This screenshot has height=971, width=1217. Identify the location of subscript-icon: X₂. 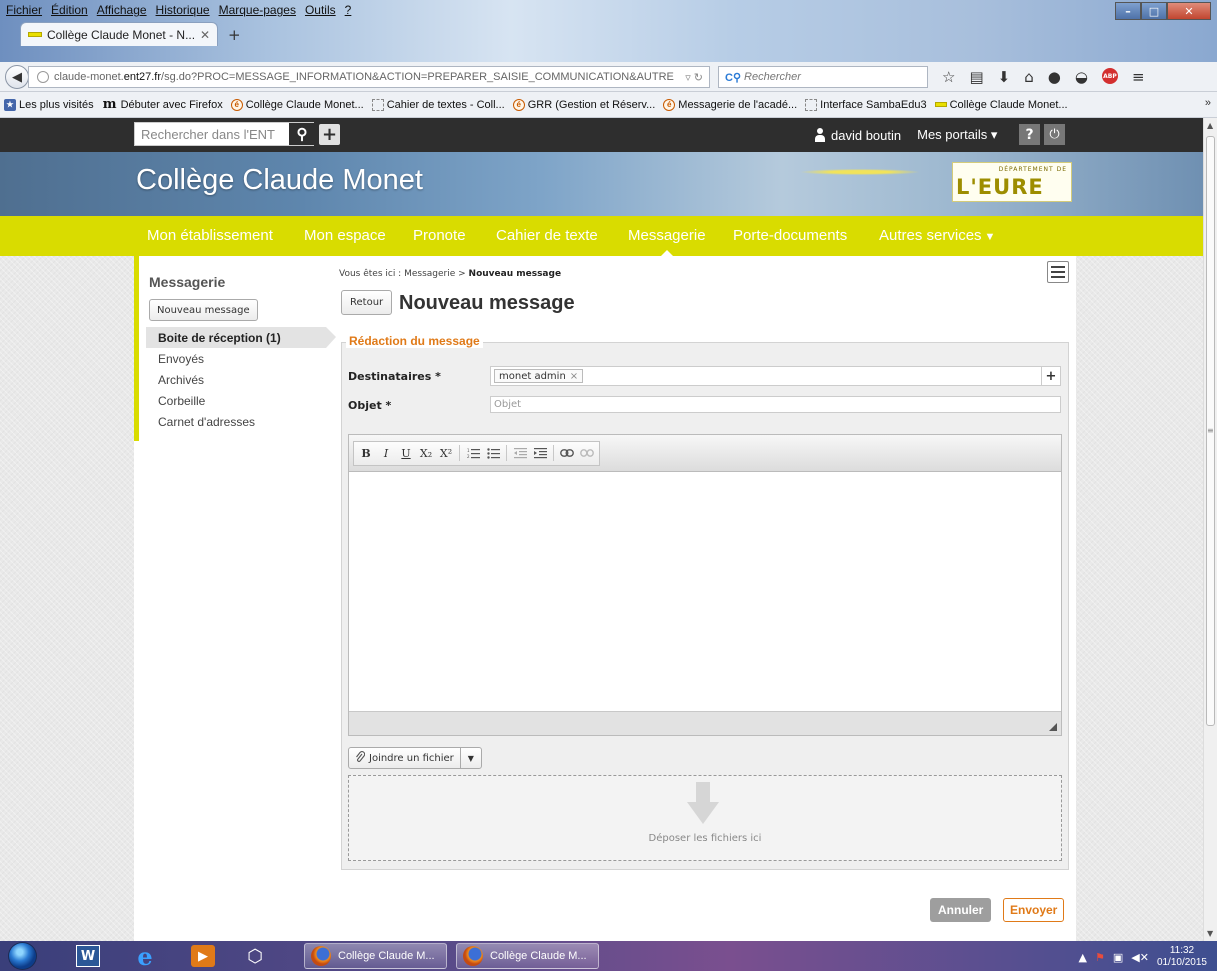
(426, 453).